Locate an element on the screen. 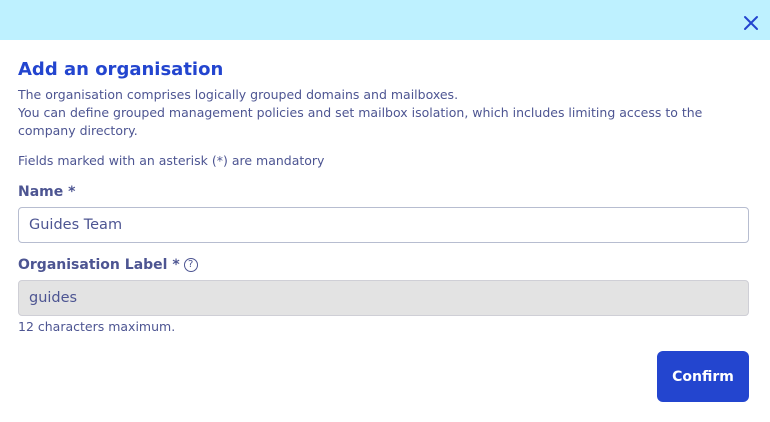 The width and height of the screenshot is (770, 422). close-icon is located at coordinates (751, 23).